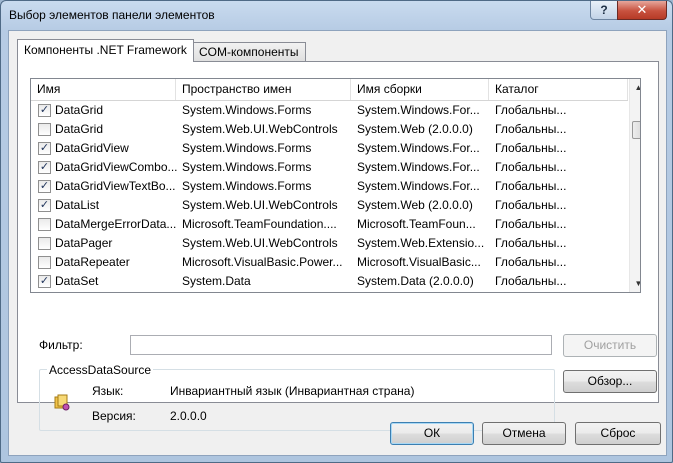 The height and width of the screenshot is (463, 673). I want to click on list-header: Имя Пространство имен Имя сборки Каталог, so click(329, 90).